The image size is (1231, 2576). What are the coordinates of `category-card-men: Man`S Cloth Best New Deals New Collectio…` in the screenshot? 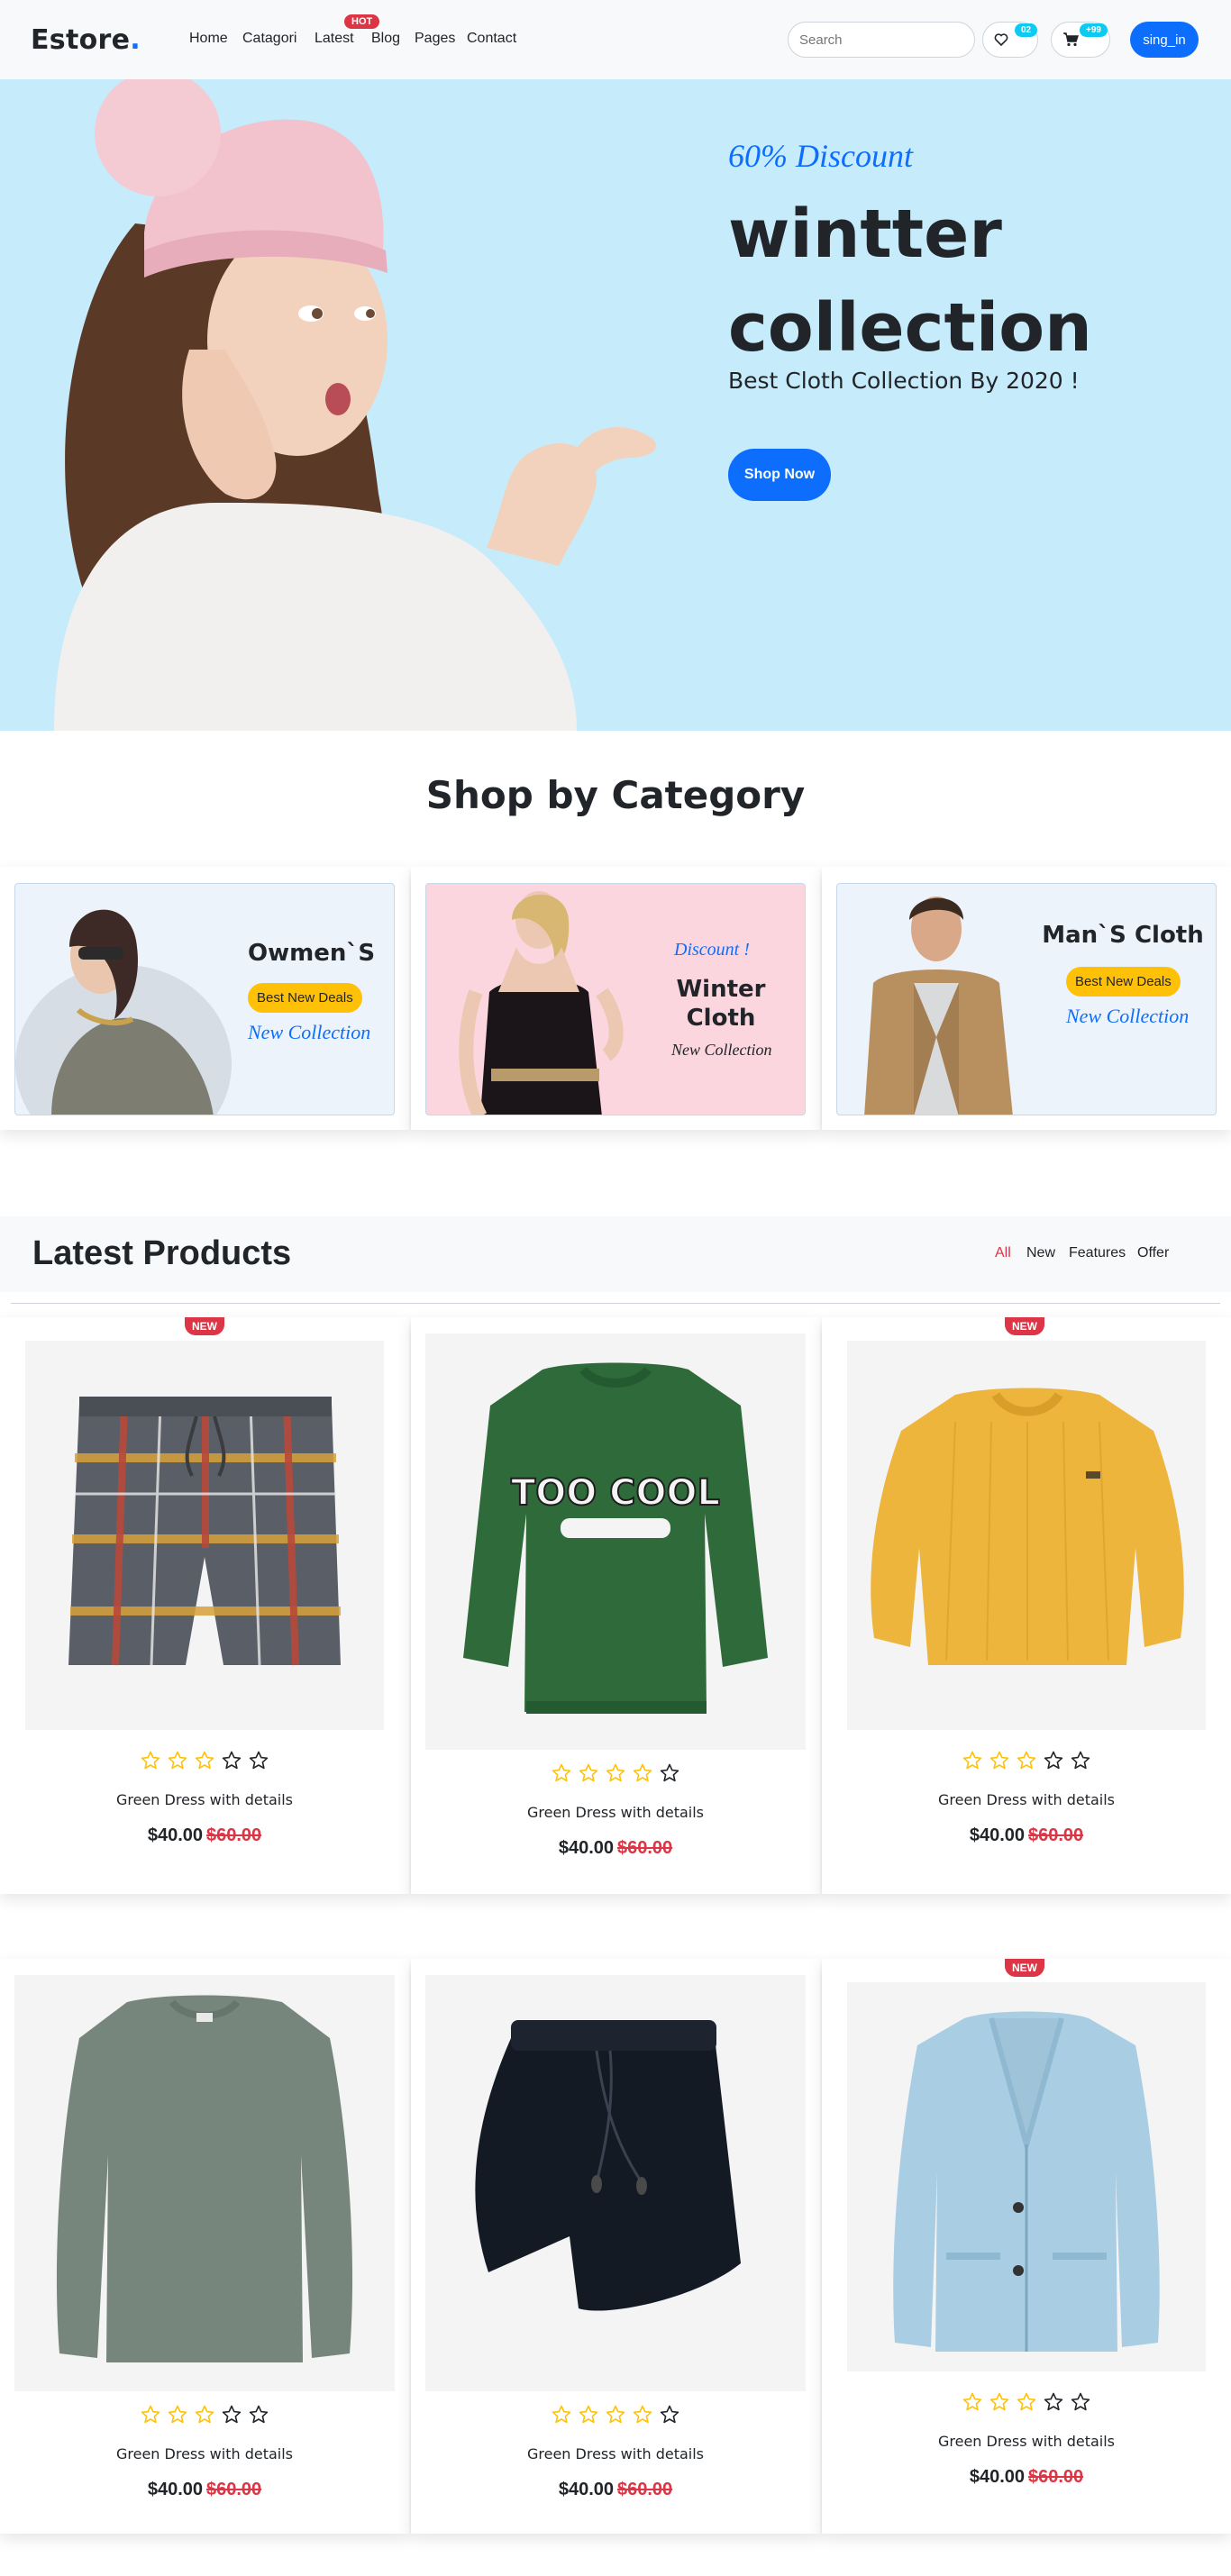 It's located at (1026, 998).